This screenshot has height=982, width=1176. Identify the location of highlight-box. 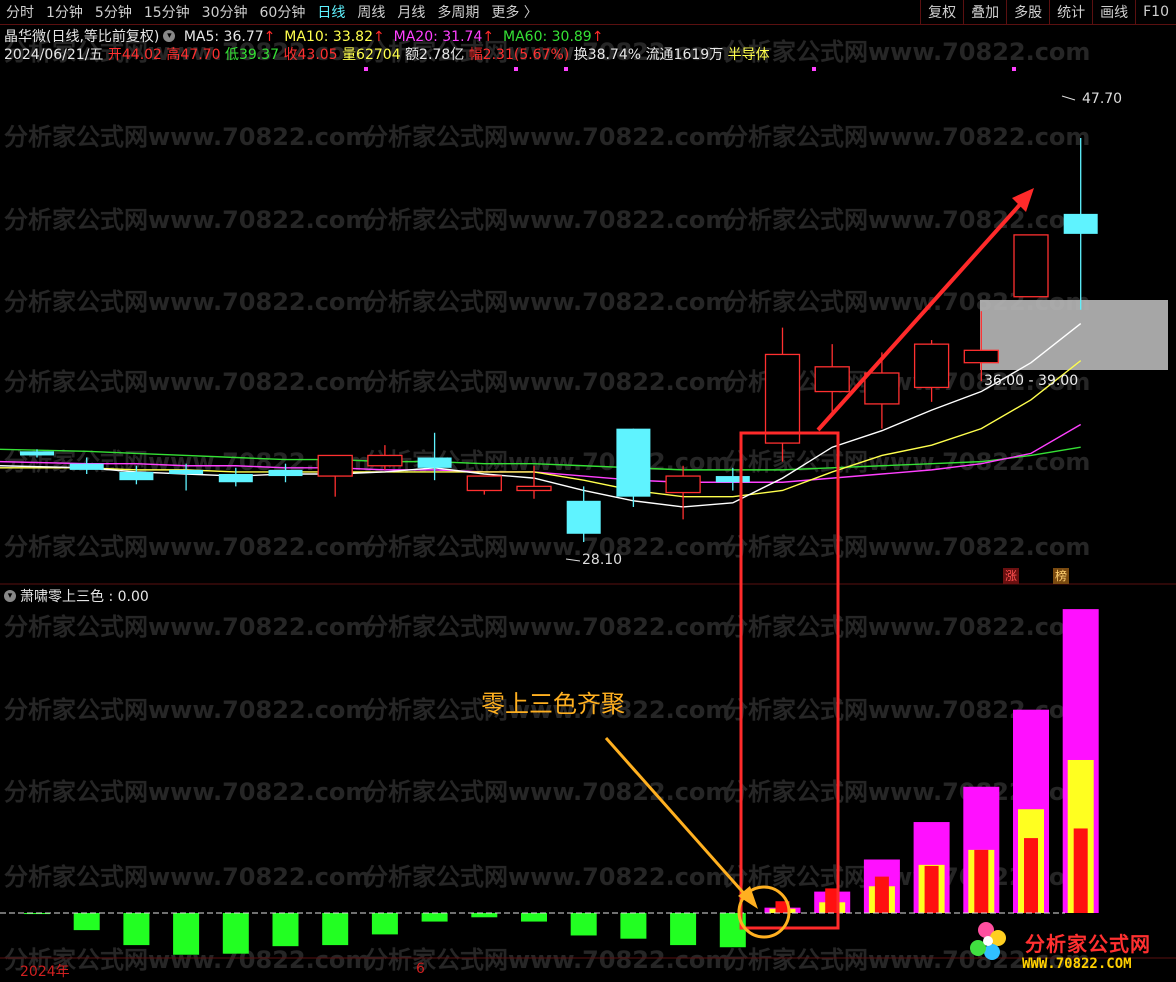
(789, 680).